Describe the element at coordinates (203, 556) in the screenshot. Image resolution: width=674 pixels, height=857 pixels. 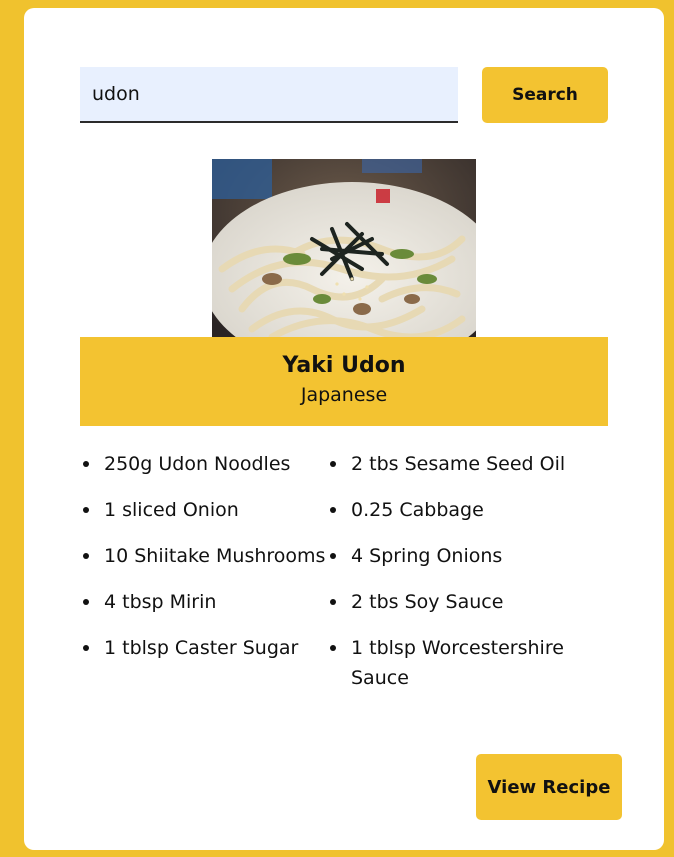
I see `ingredient-item: 10 Shiitake Mushrooms` at that location.